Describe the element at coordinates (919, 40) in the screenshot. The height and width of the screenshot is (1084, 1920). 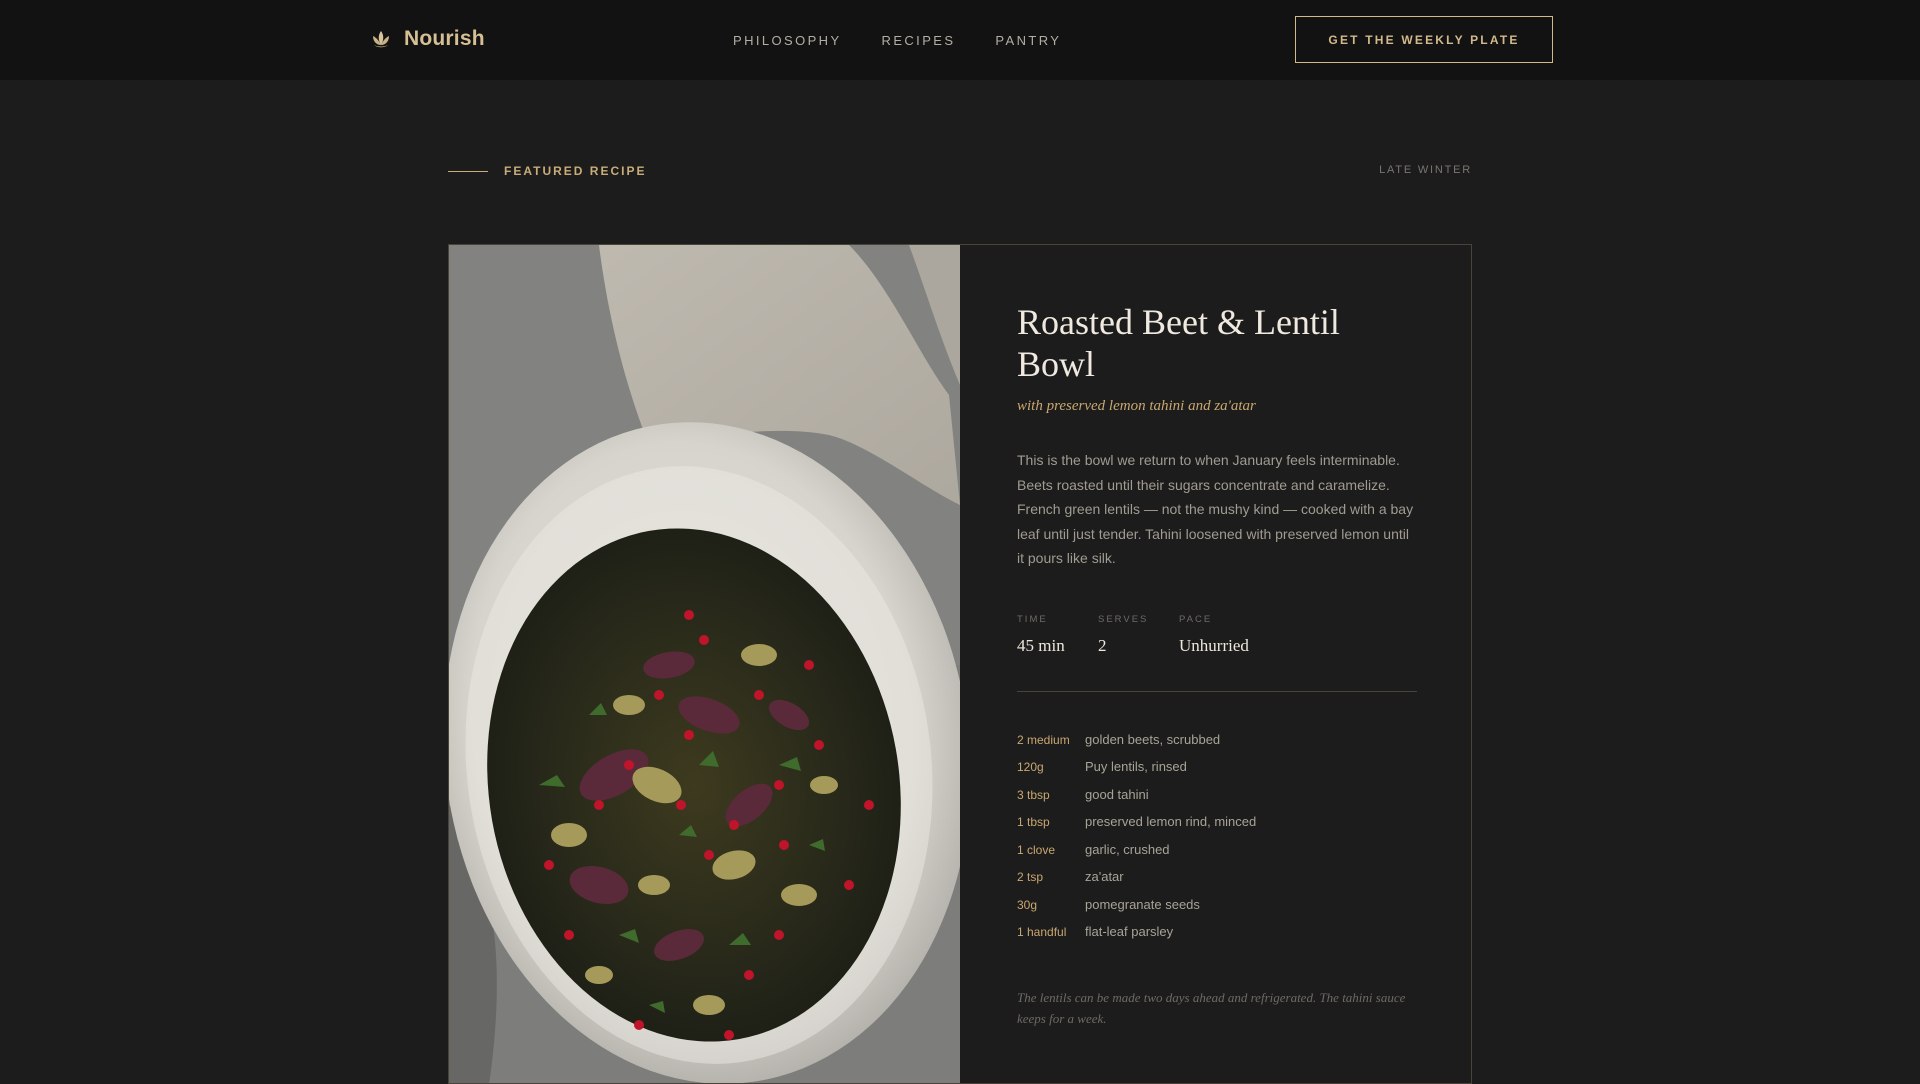
I see `nav-link-recipes: RECIPES` at that location.